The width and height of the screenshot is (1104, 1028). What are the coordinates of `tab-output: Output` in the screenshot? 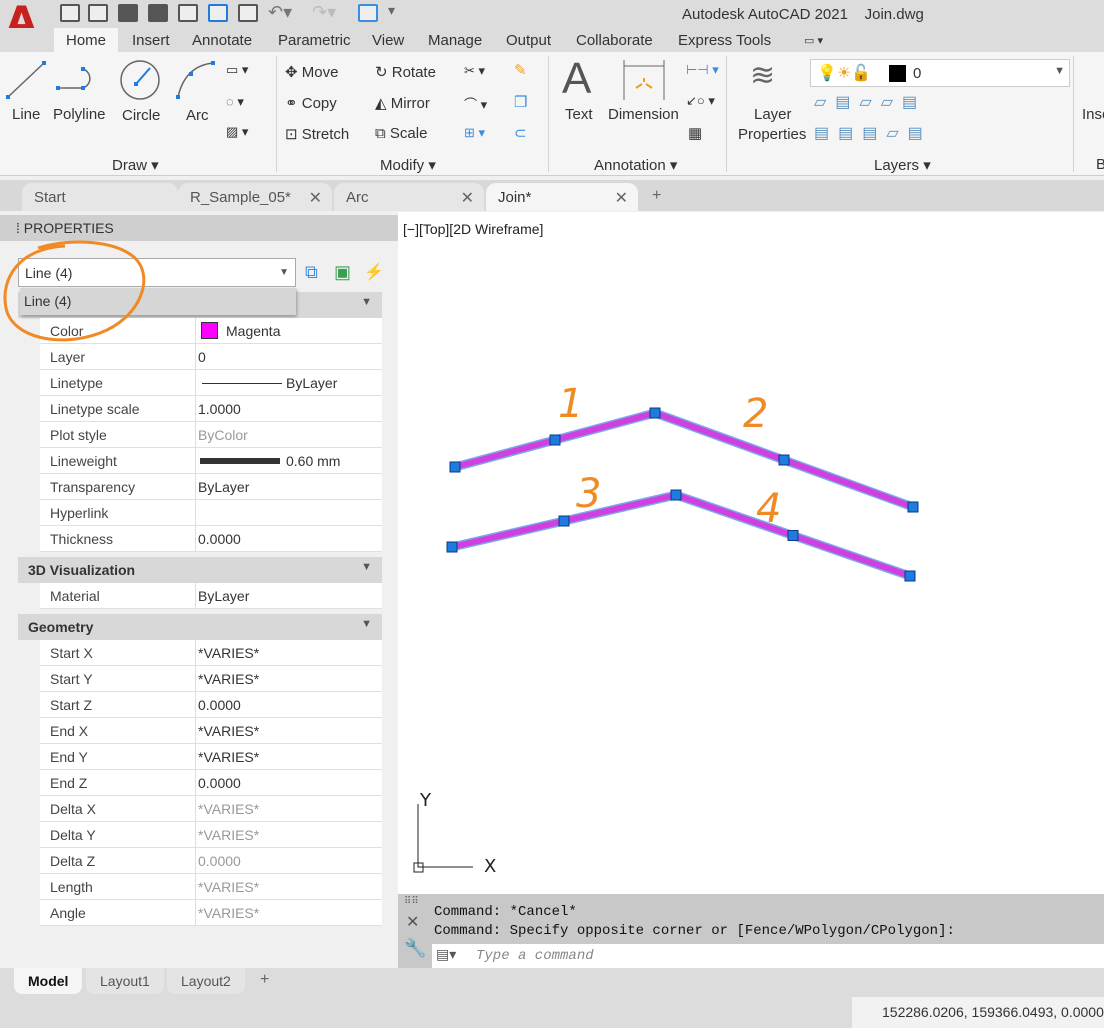 It's located at (528, 40).